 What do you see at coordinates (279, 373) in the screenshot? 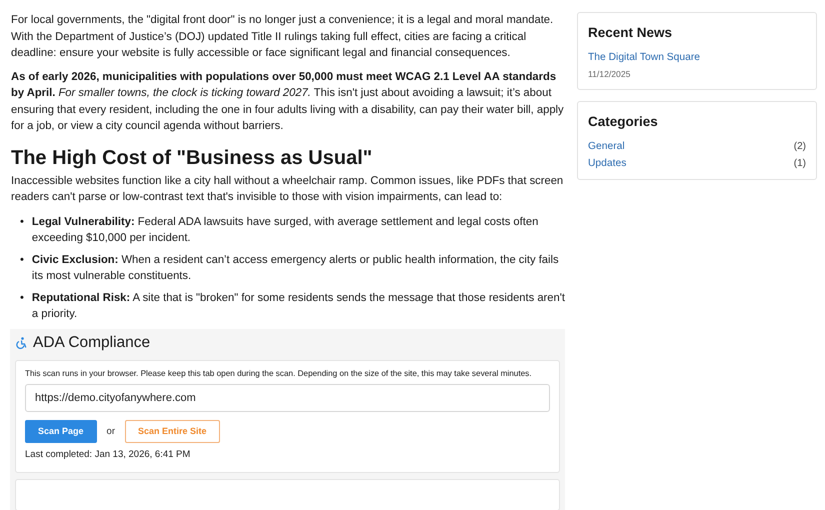
I see `scan-notice: This scan runs in your browser. Please keep this tab open during the scan. Depending on the size of the site, this may take several minutes.` at bounding box center [279, 373].